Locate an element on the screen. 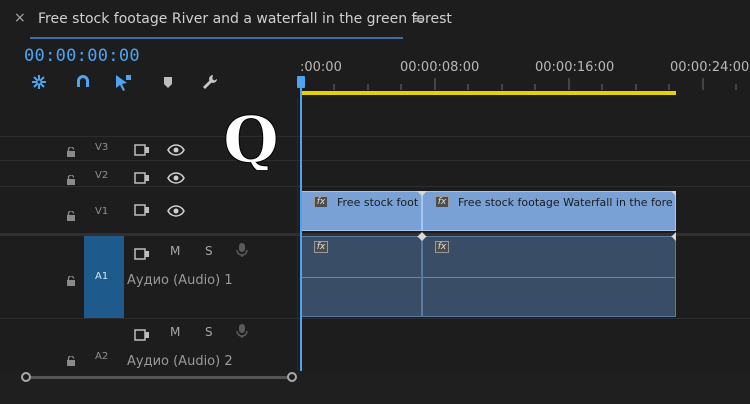 This screenshot has width=750, height=404. video-clip: fx Free stock foota is located at coordinates (361, 211).